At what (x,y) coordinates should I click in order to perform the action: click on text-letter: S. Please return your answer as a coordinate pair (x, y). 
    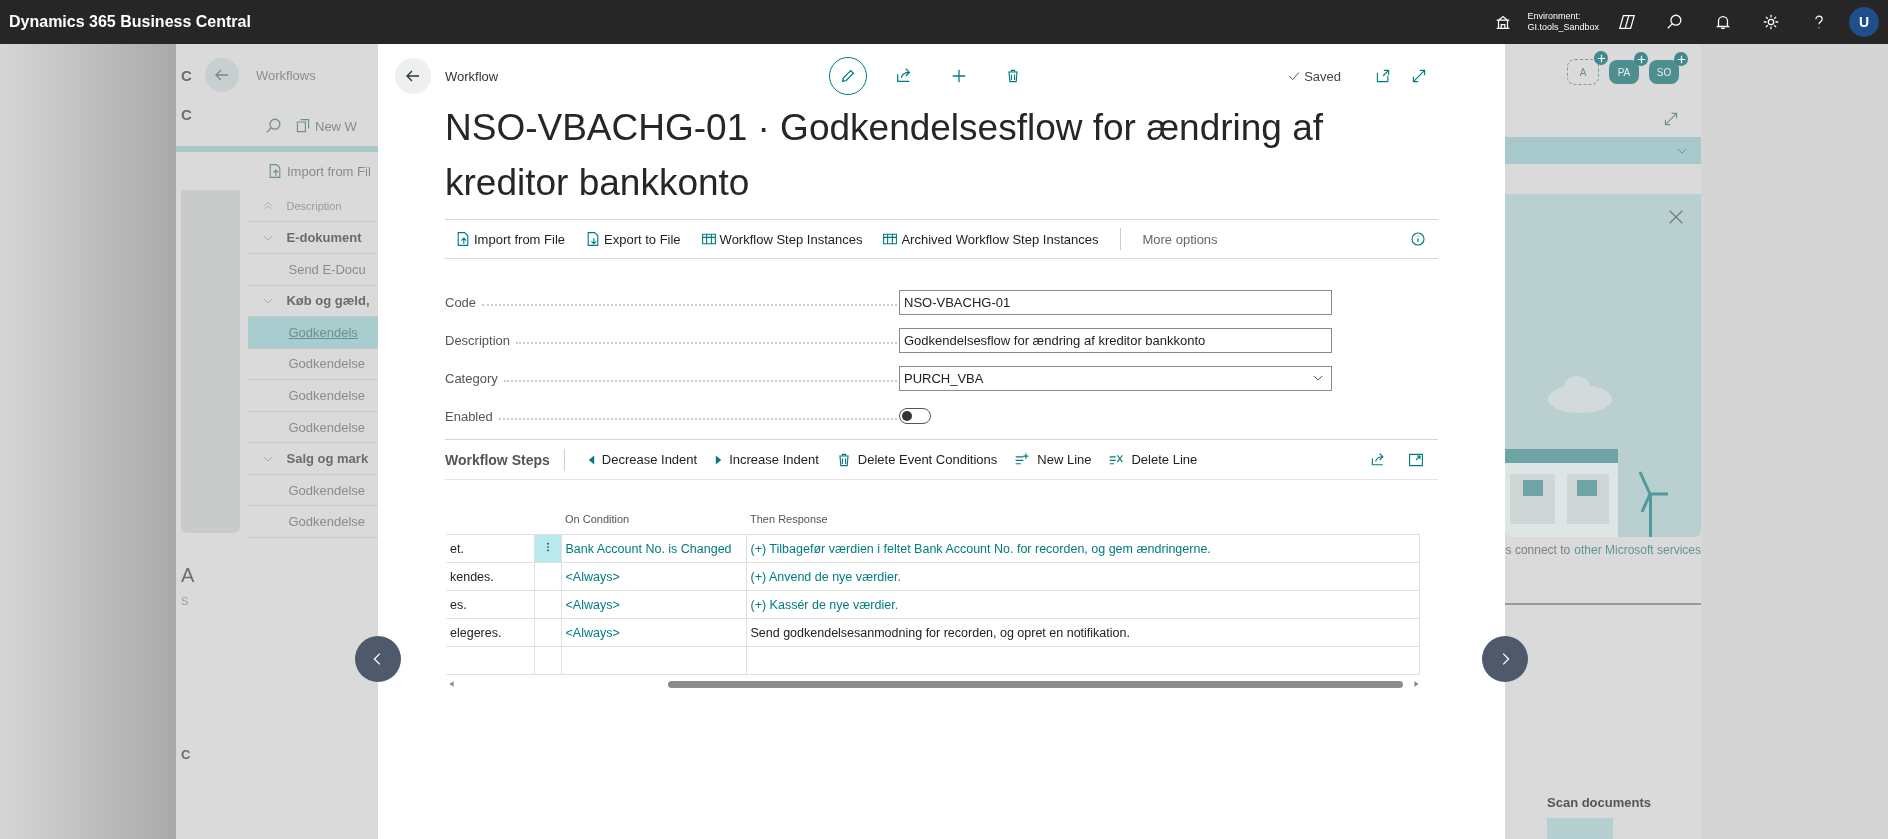
    Looking at the image, I should click on (185, 601).